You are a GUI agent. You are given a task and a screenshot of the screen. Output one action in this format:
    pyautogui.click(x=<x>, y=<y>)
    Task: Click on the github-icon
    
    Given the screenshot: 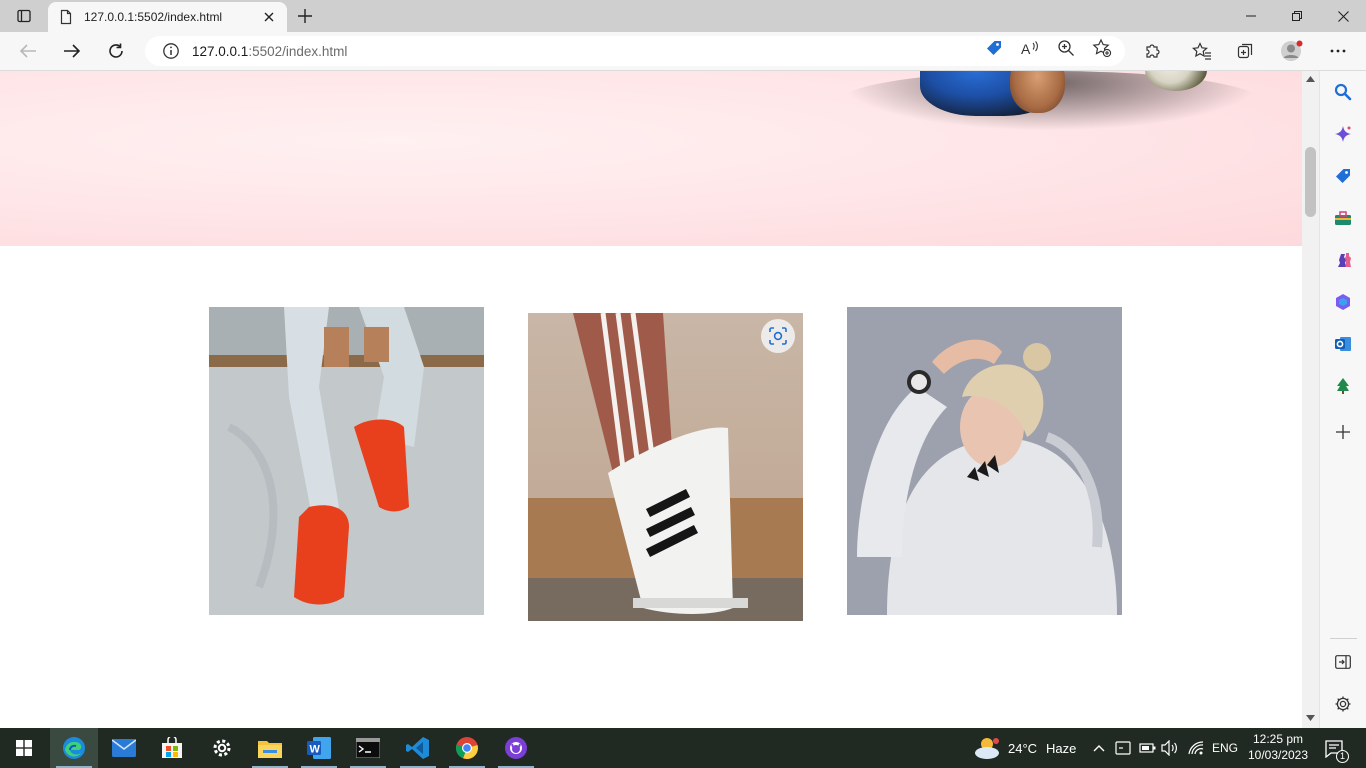 What is the action you would take?
    pyautogui.click(x=516, y=748)
    